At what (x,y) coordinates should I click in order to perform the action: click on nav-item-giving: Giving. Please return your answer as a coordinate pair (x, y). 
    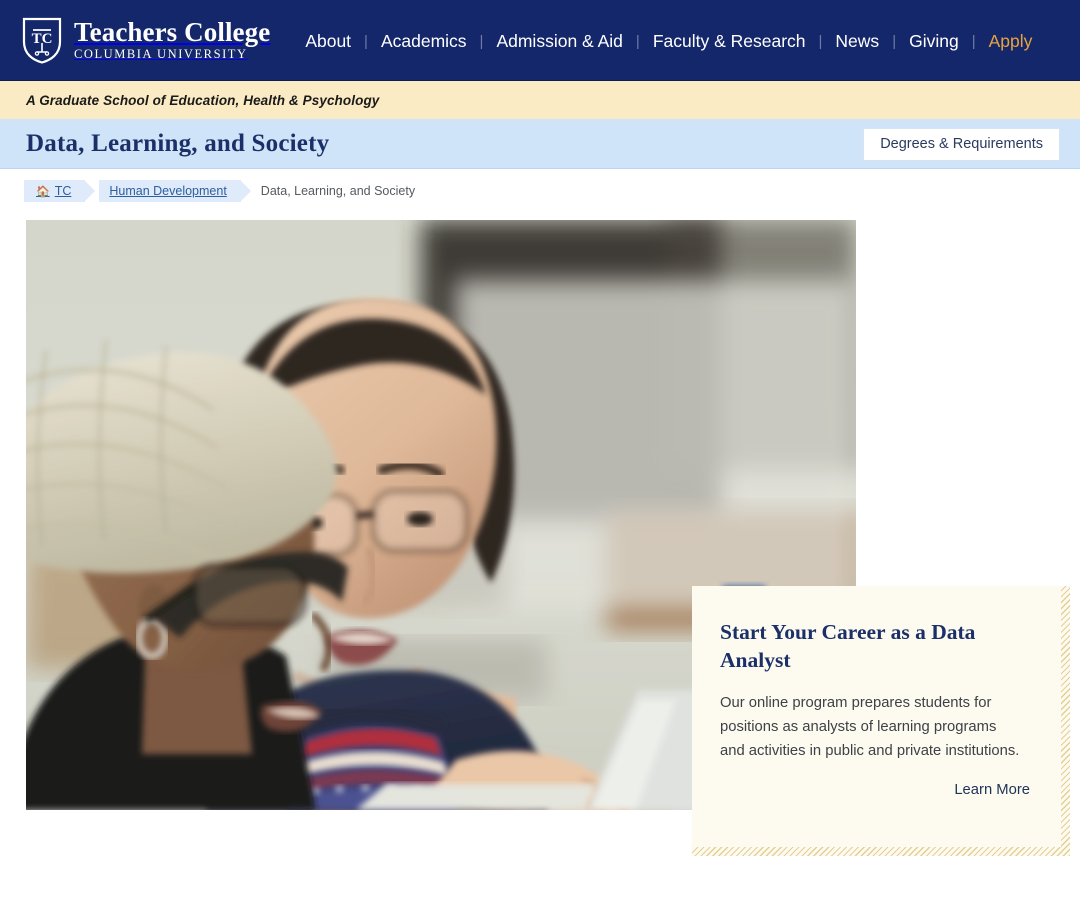
    Looking at the image, I should click on (934, 41).